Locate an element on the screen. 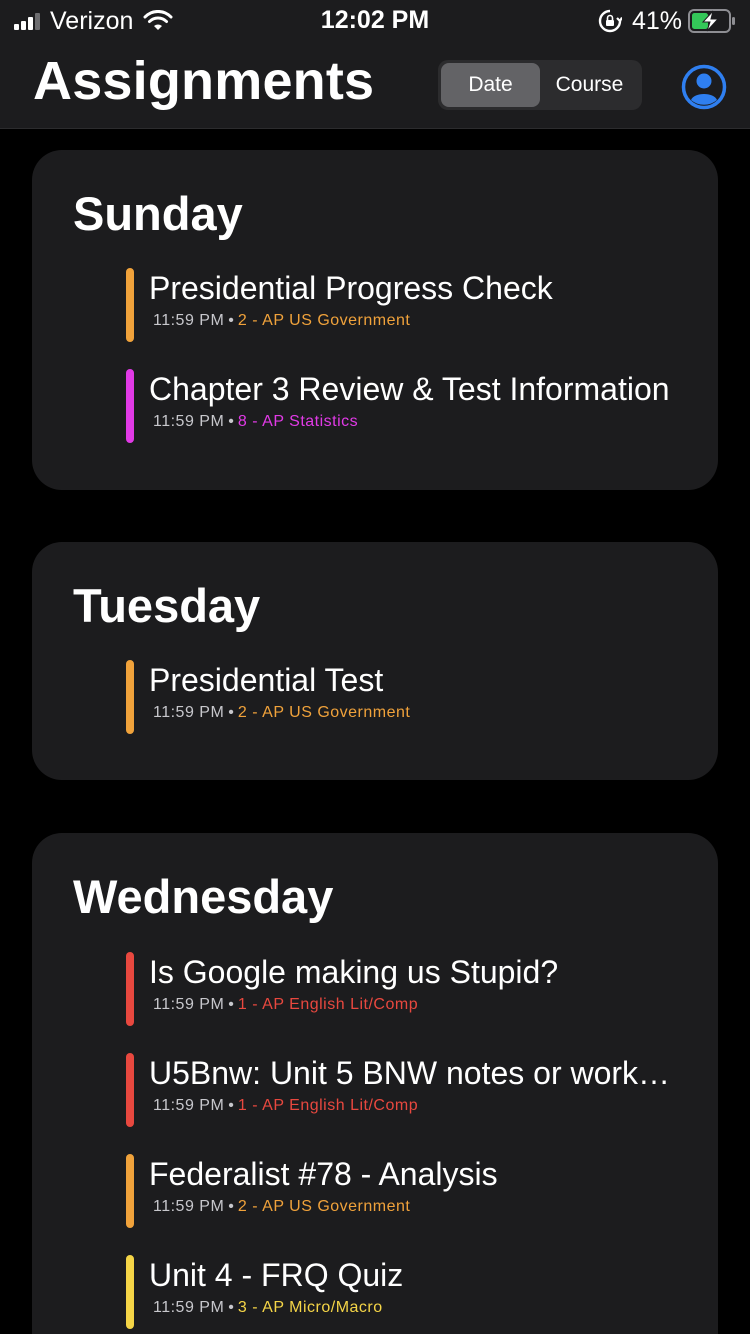 This screenshot has height=1334, width=750. assignment-title: U5Bnw: Unit 5 BNW notes or worksheet is located at coordinates (414, 1073).